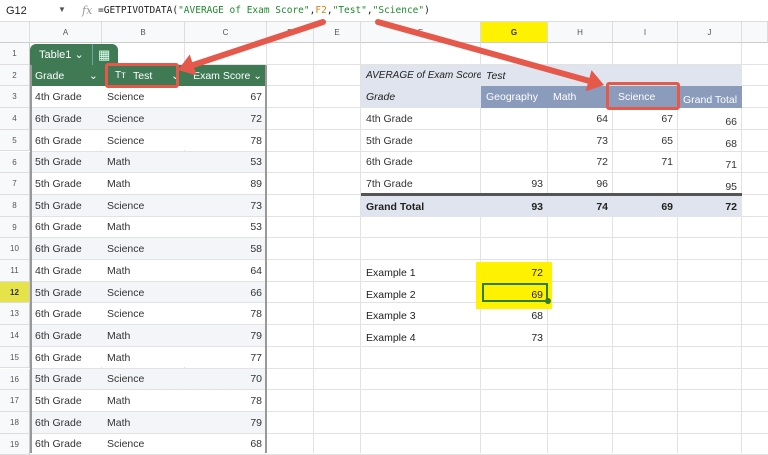 Image resolution: width=768 pixels, height=455 pixels. I want to click on row-header-3: 3, so click(15, 97).